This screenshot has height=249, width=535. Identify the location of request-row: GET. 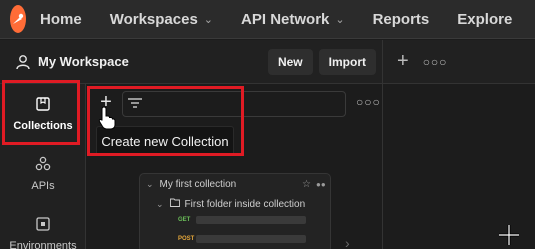
(235, 220).